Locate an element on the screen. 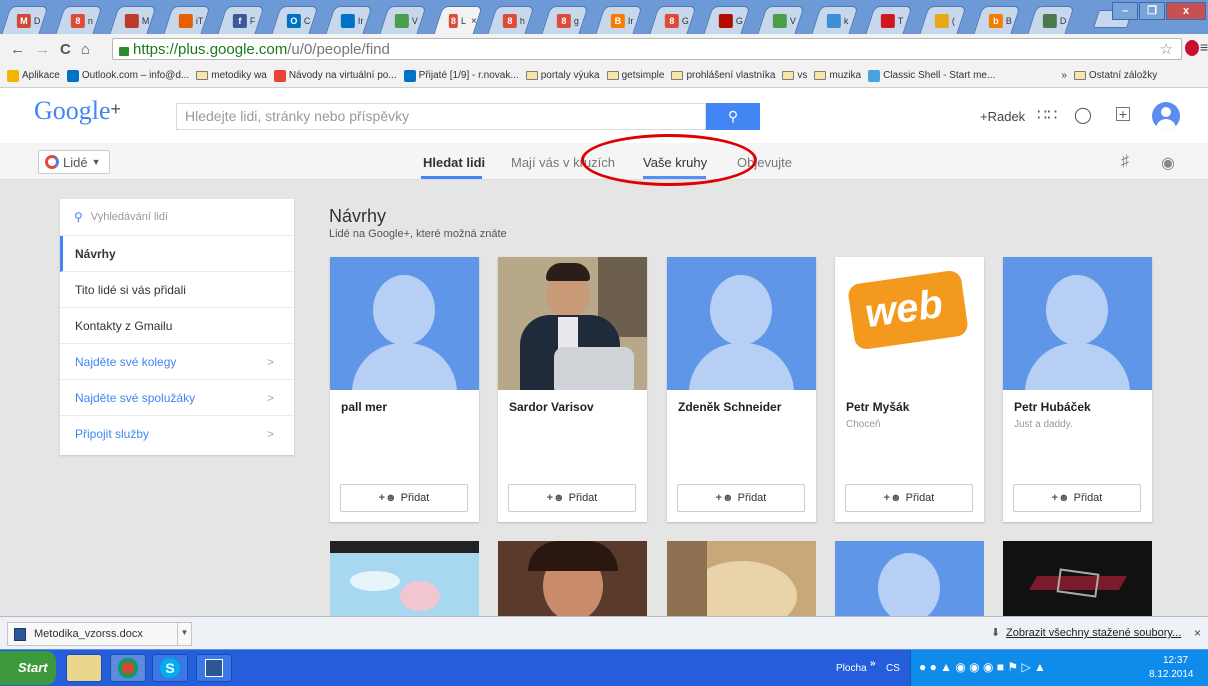  browser-tab: OC is located at coordinates (295, 20).